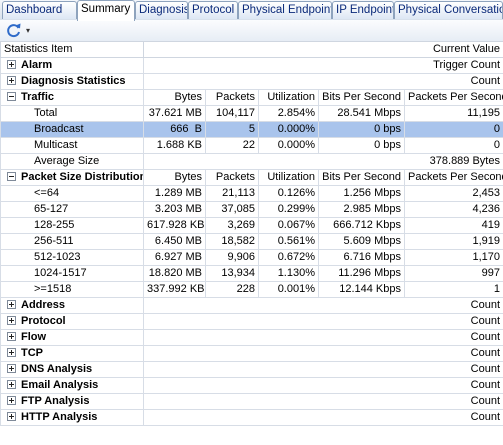 Image resolution: width=503 pixels, height=445 pixels. I want to click on tab-physical-endpoint: Physical Endpoint, so click(285, 10).